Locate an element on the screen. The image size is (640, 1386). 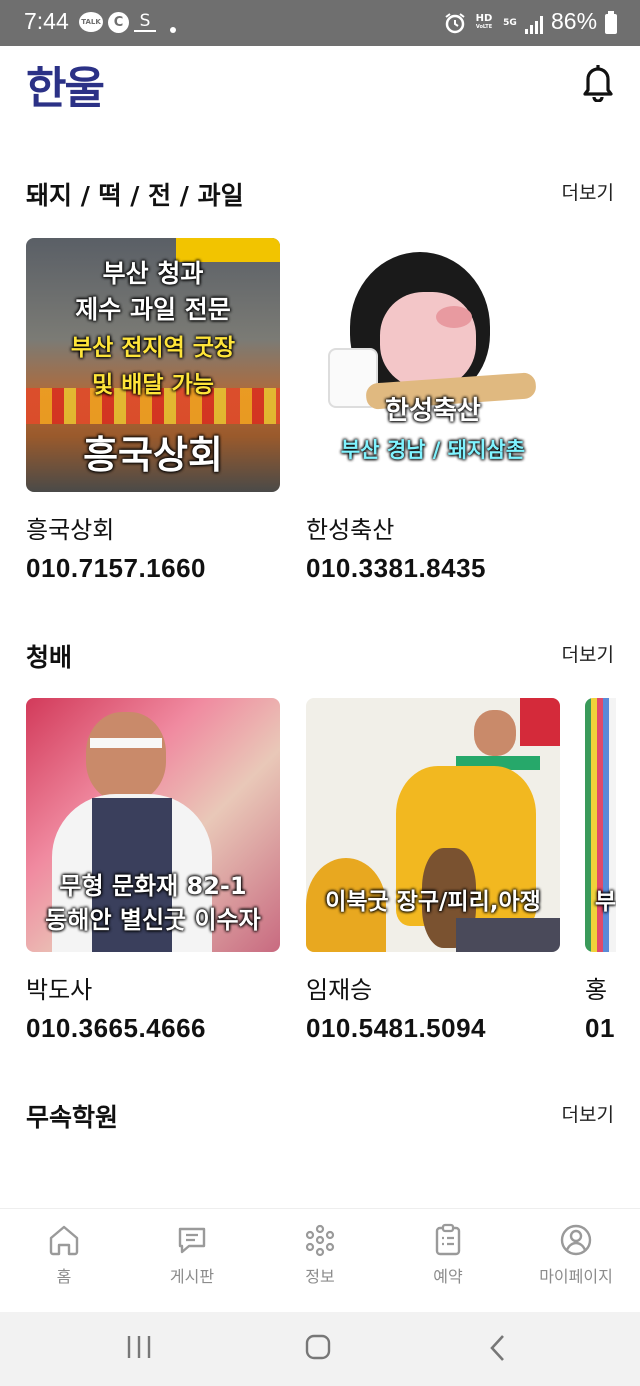
shop-phone: 010.3381.8435 is located at coordinates (433, 568).